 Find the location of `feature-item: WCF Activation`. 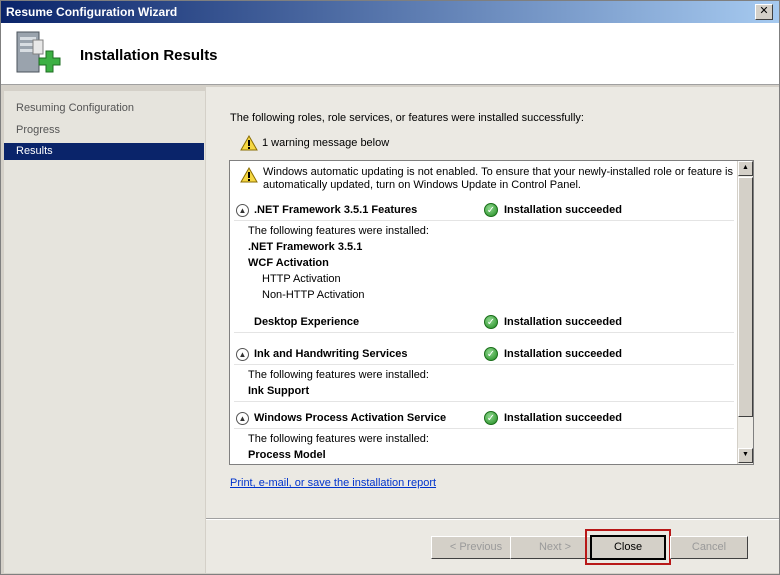

feature-item: WCF Activation is located at coordinates (288, 263).